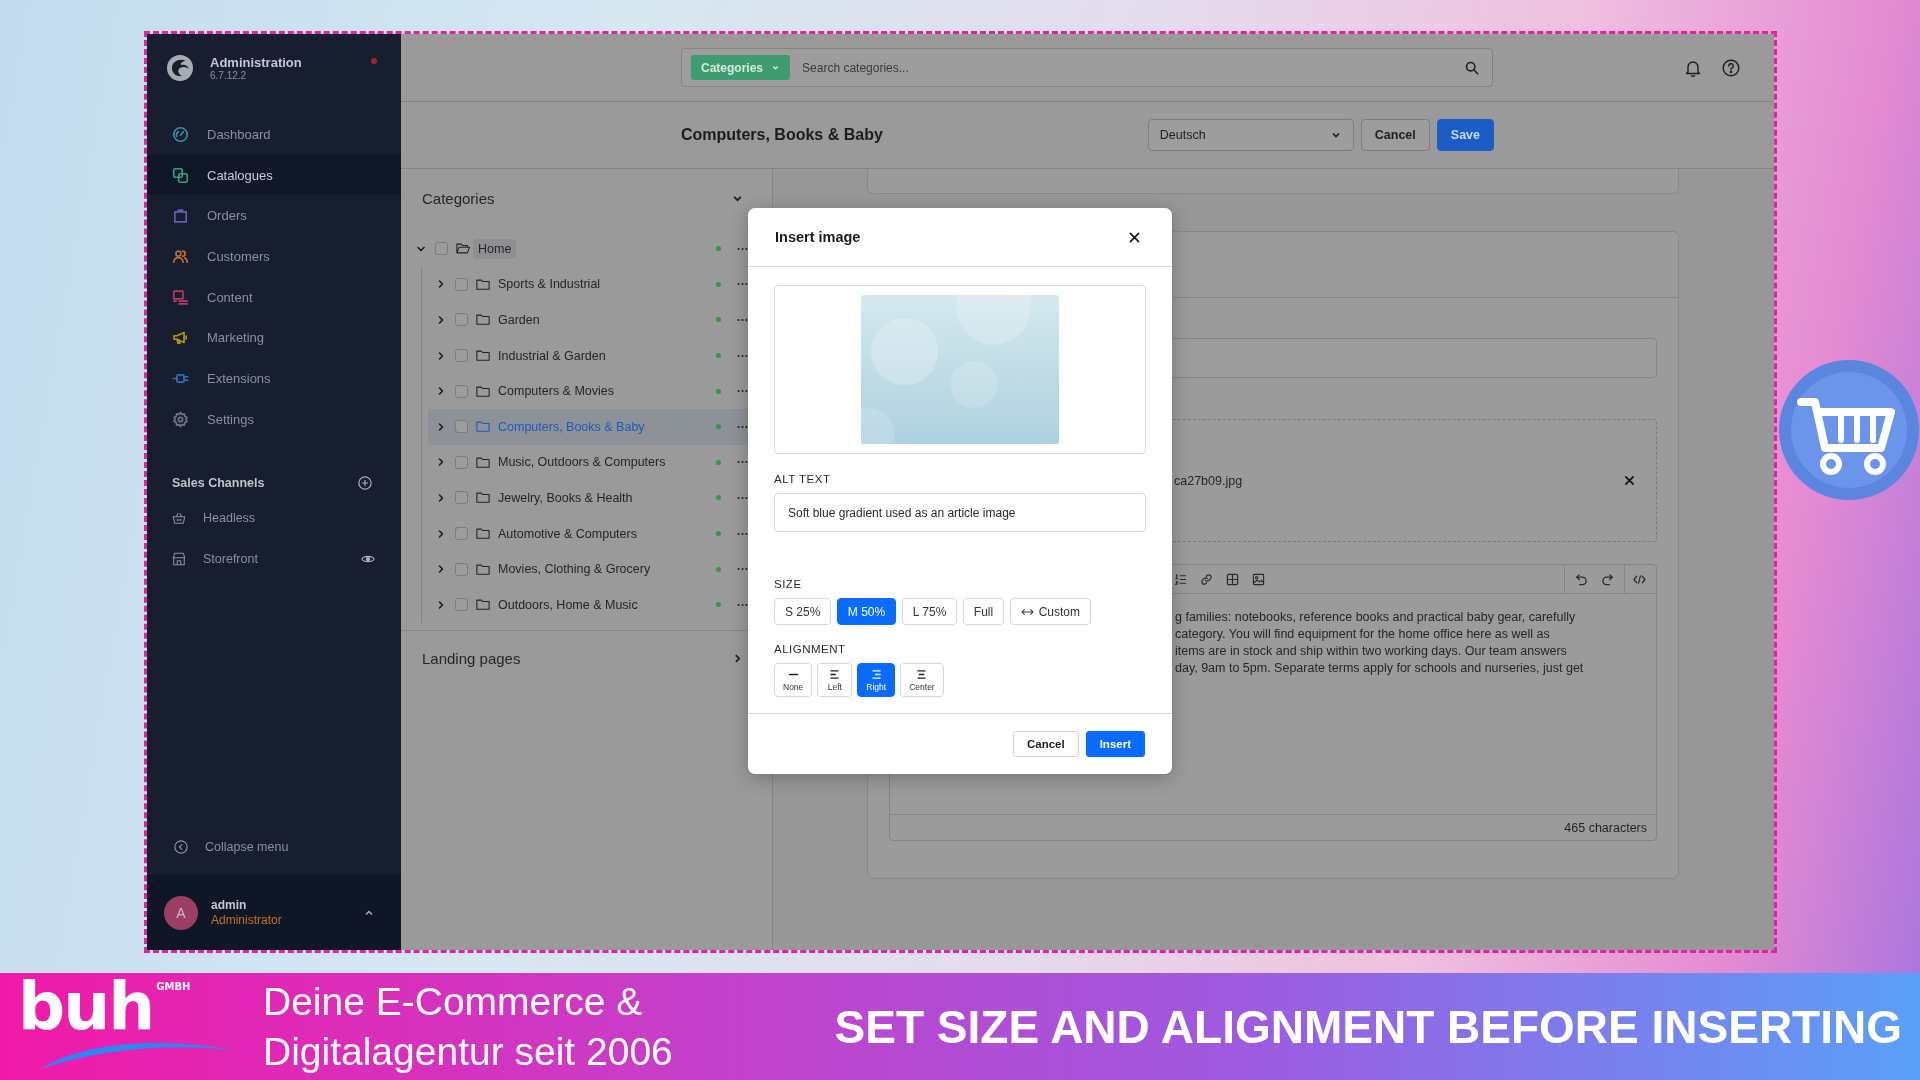 This screenshot has width=1920, height=1080. Describe the element at coordinates (1581, 579) in the screenshot. I see `undo-icon` at that location.